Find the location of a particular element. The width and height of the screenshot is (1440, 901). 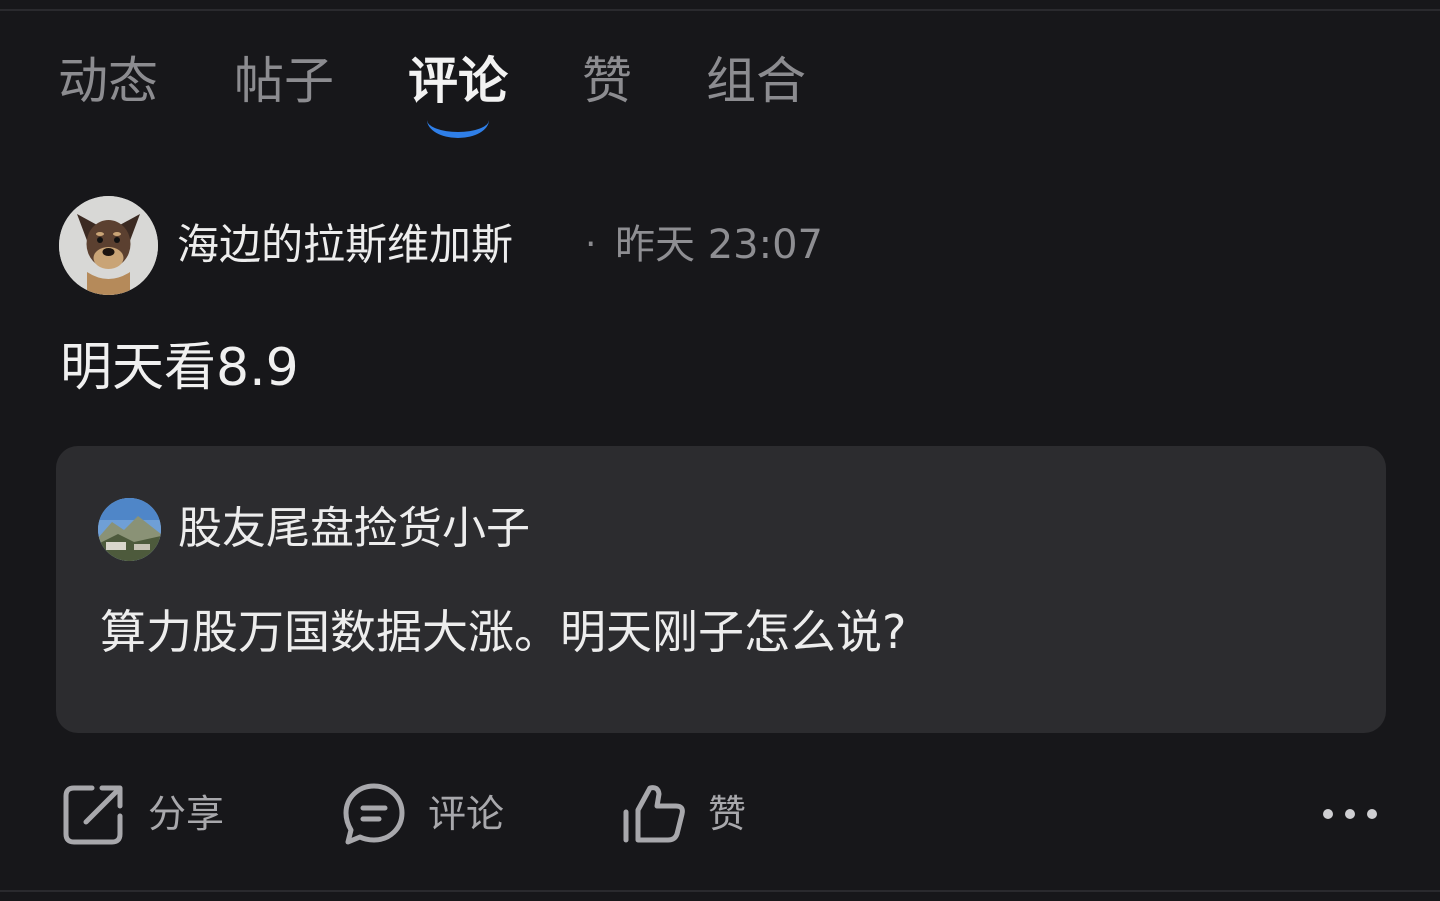

tab-label: 组合 is located at coordinates (756, 81).